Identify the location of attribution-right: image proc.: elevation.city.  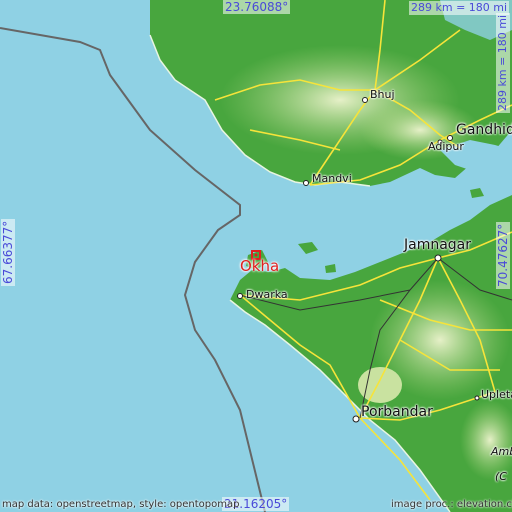
(451, 504).